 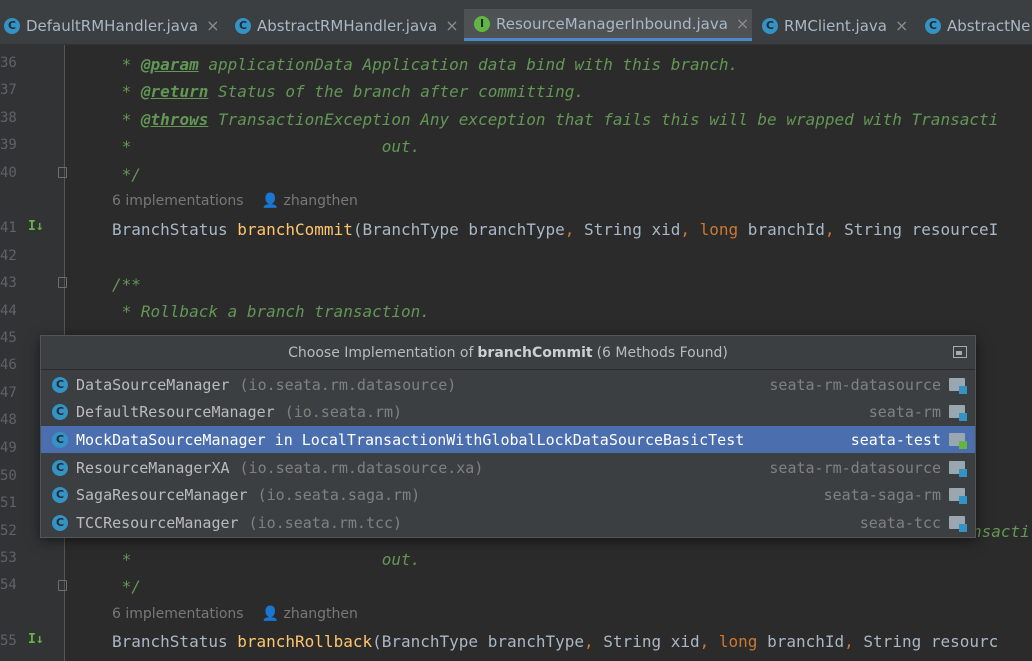 I want to click on tab-rmclient: C RMClient.java ×, so click(x=835, y=25).